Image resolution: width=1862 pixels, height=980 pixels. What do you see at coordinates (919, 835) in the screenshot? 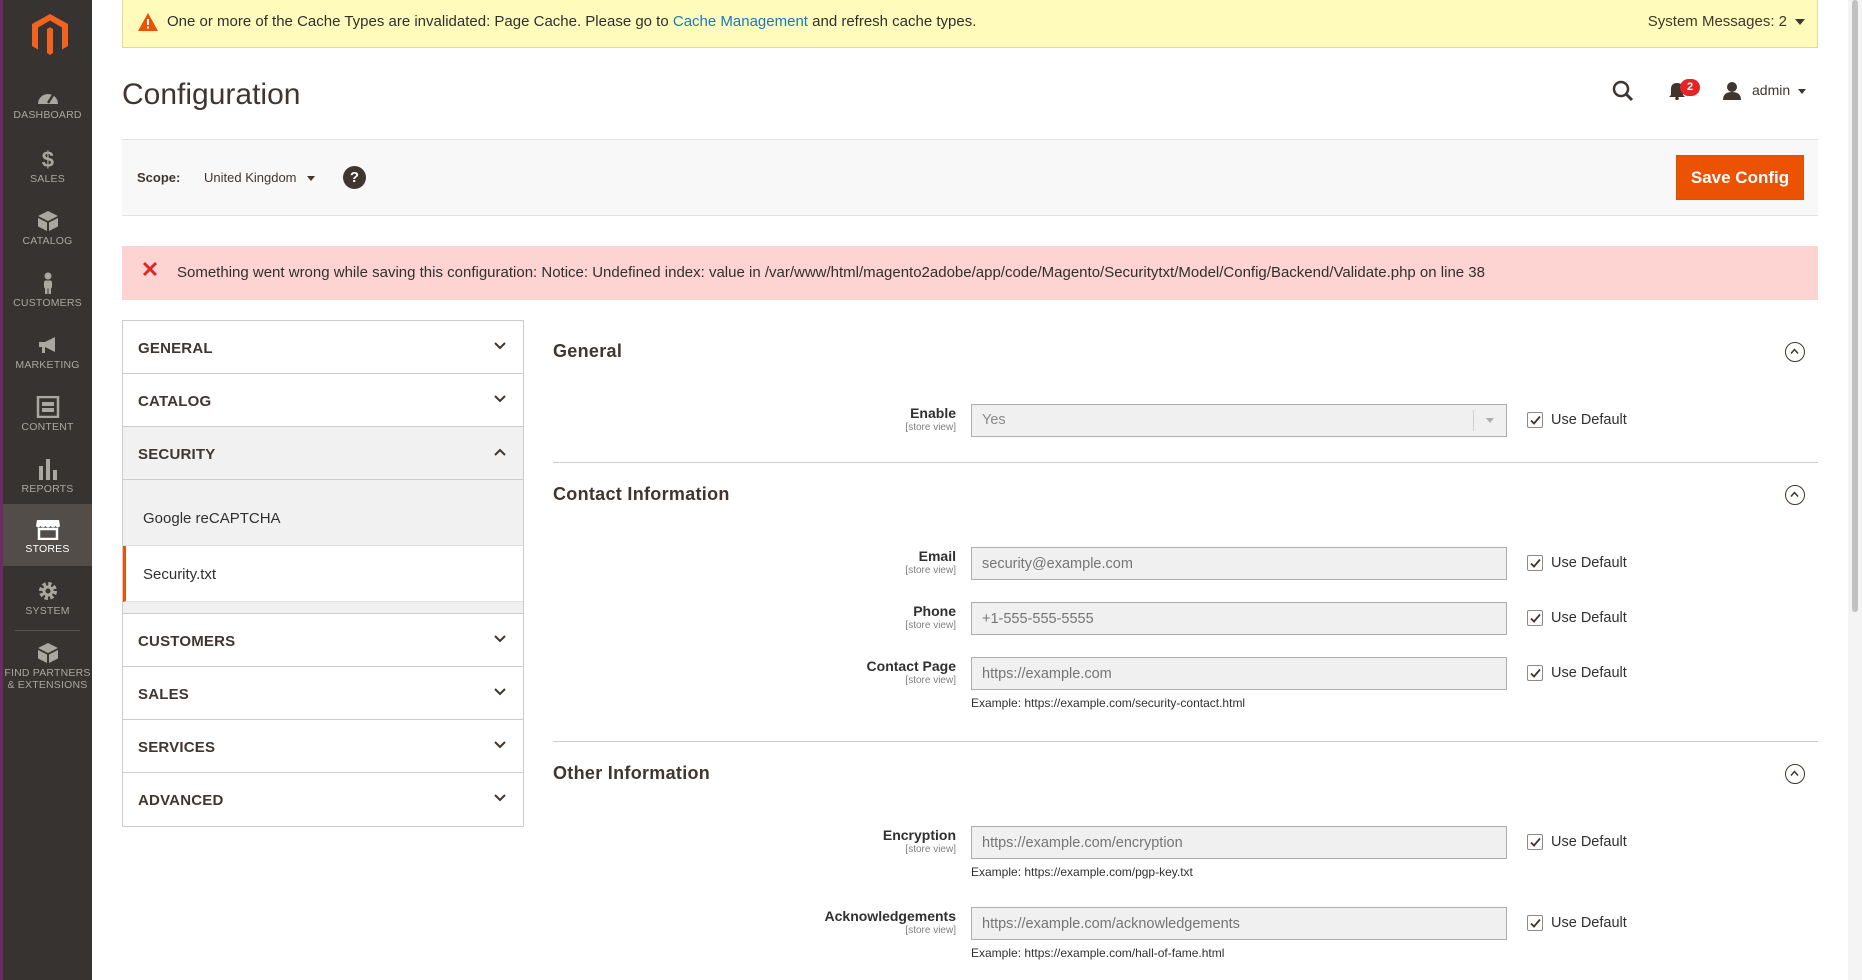
I see `field-label-encryption: Encryption` at bounding box center [919, 835].